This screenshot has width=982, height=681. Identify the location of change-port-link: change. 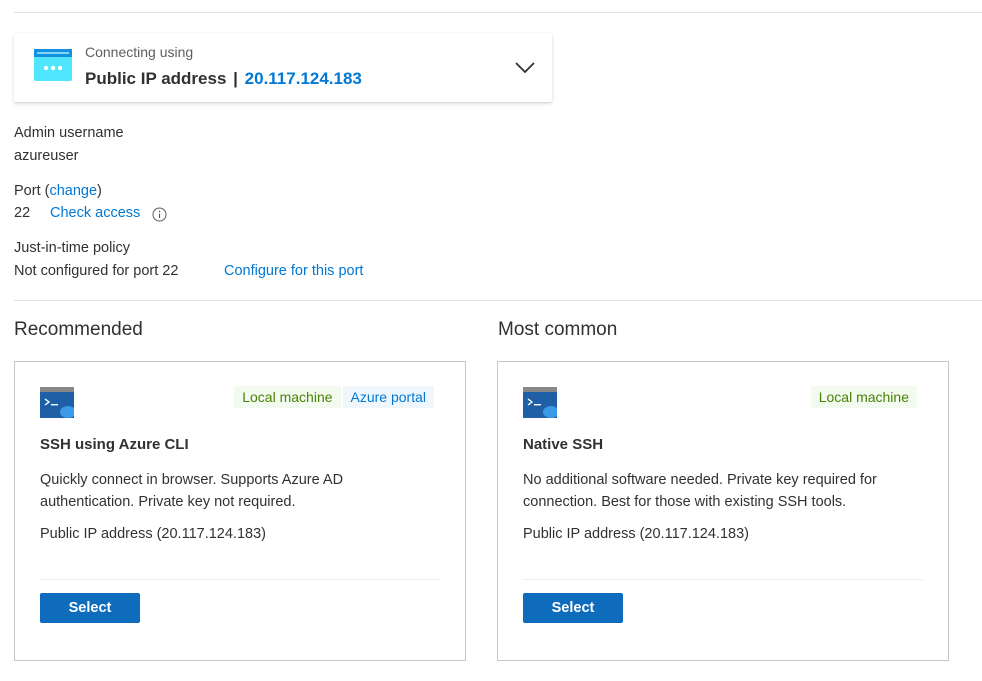
(73, 191).